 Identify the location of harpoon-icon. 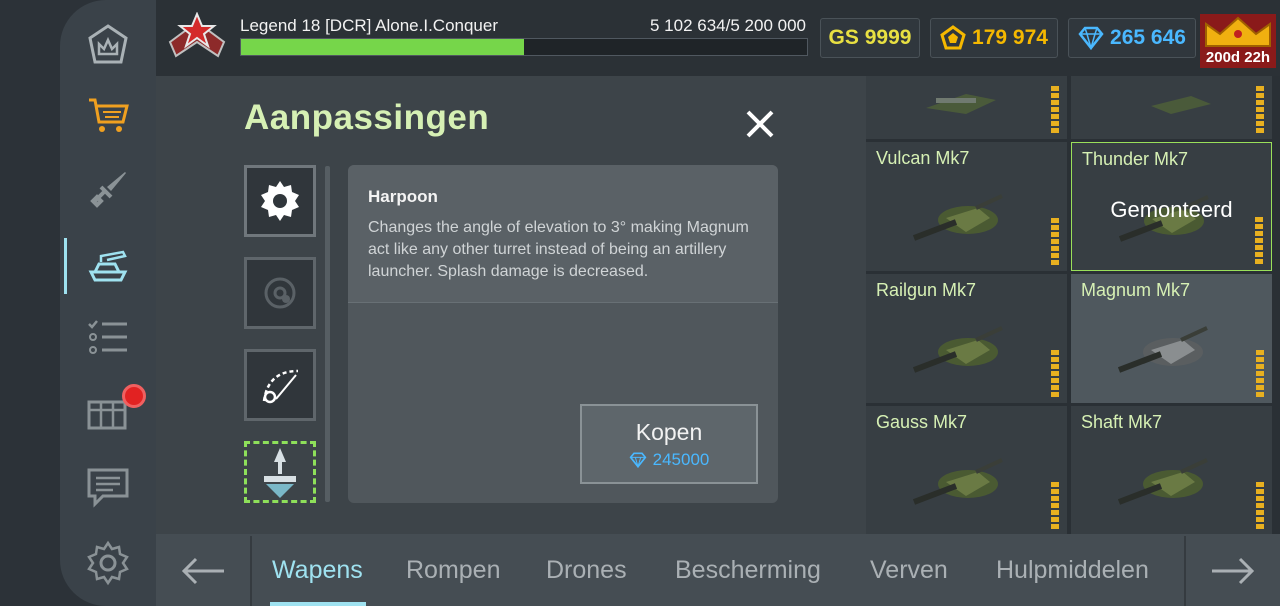
(280, 473).